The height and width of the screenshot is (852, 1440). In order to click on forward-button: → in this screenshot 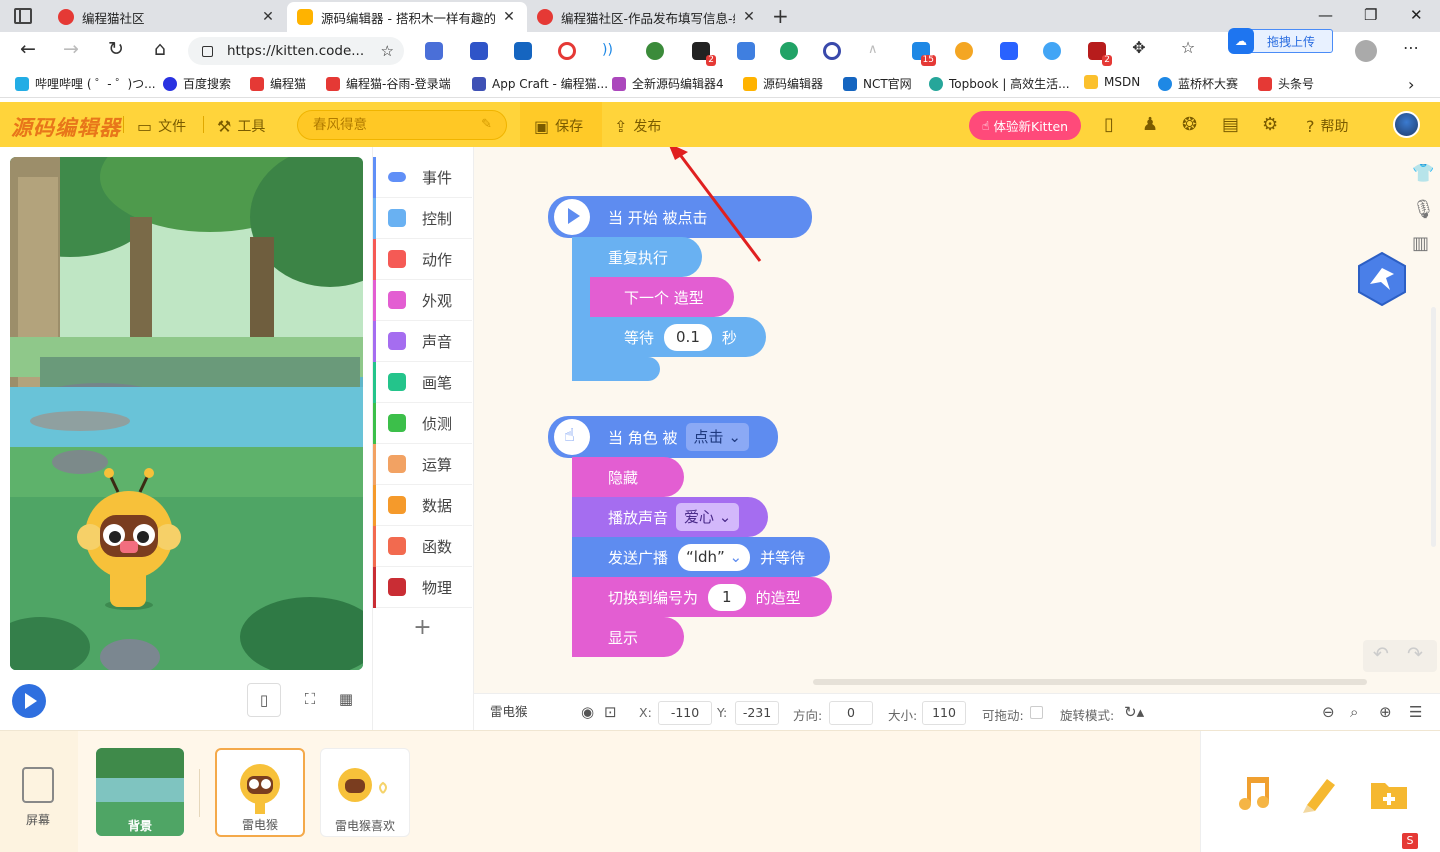, I will do `click(71, 49)`.